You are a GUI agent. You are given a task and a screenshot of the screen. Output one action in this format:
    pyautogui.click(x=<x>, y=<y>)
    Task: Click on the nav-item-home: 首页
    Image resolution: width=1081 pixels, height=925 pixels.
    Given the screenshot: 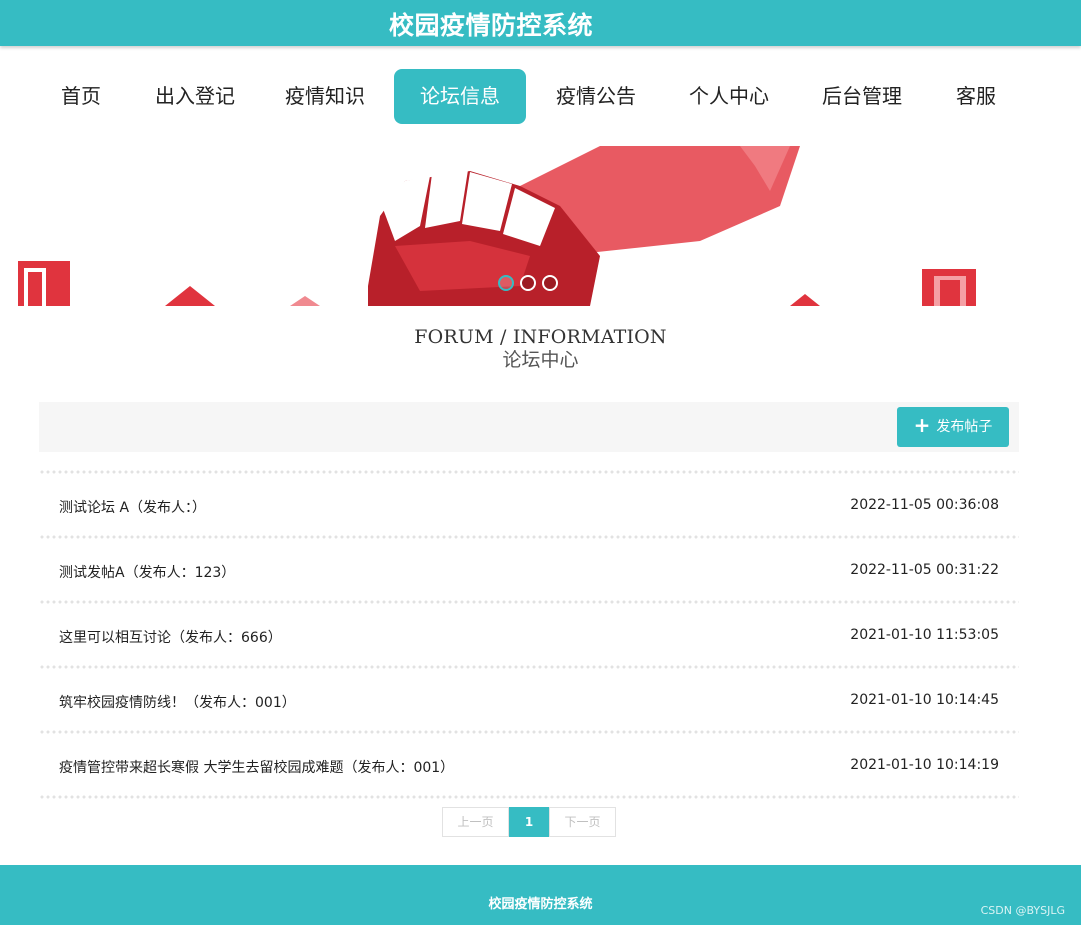 What is the action you would take?
    pyautogui.click(x=81, y=96)
    